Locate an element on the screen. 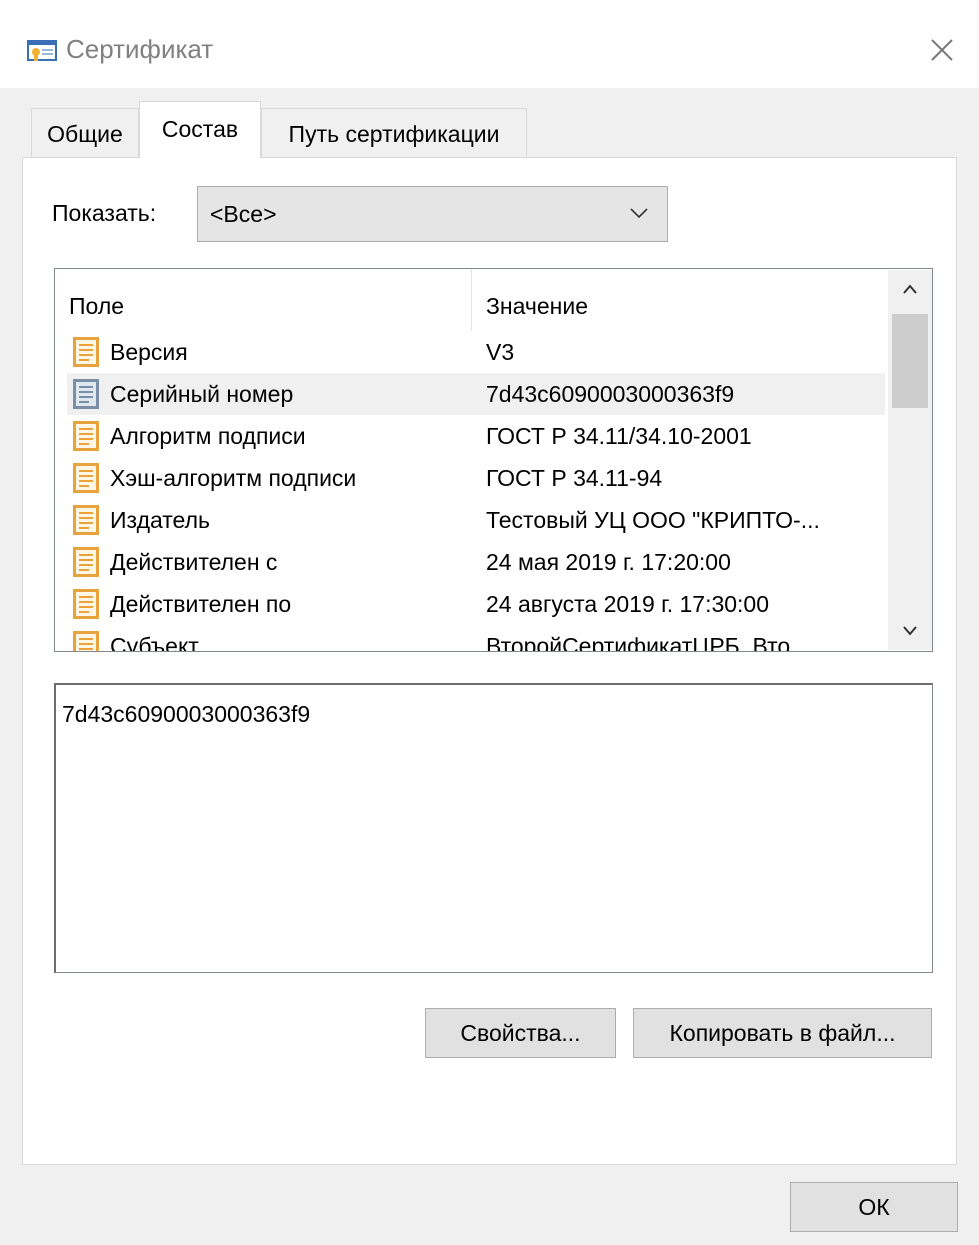 The height and width of the screenshot is (1245, 979). row-field-name: Действителен по is located at coordinates (201, 604).